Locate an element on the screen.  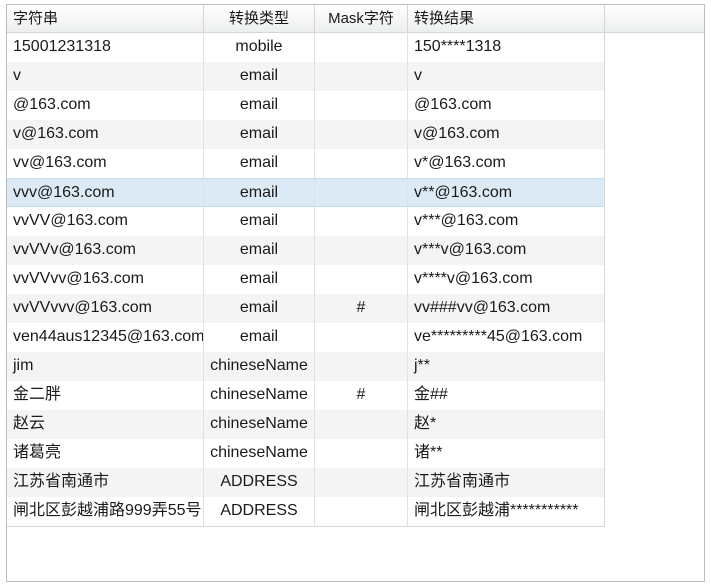
cell-string: 金二胖 is located at coordinates (105, 395).